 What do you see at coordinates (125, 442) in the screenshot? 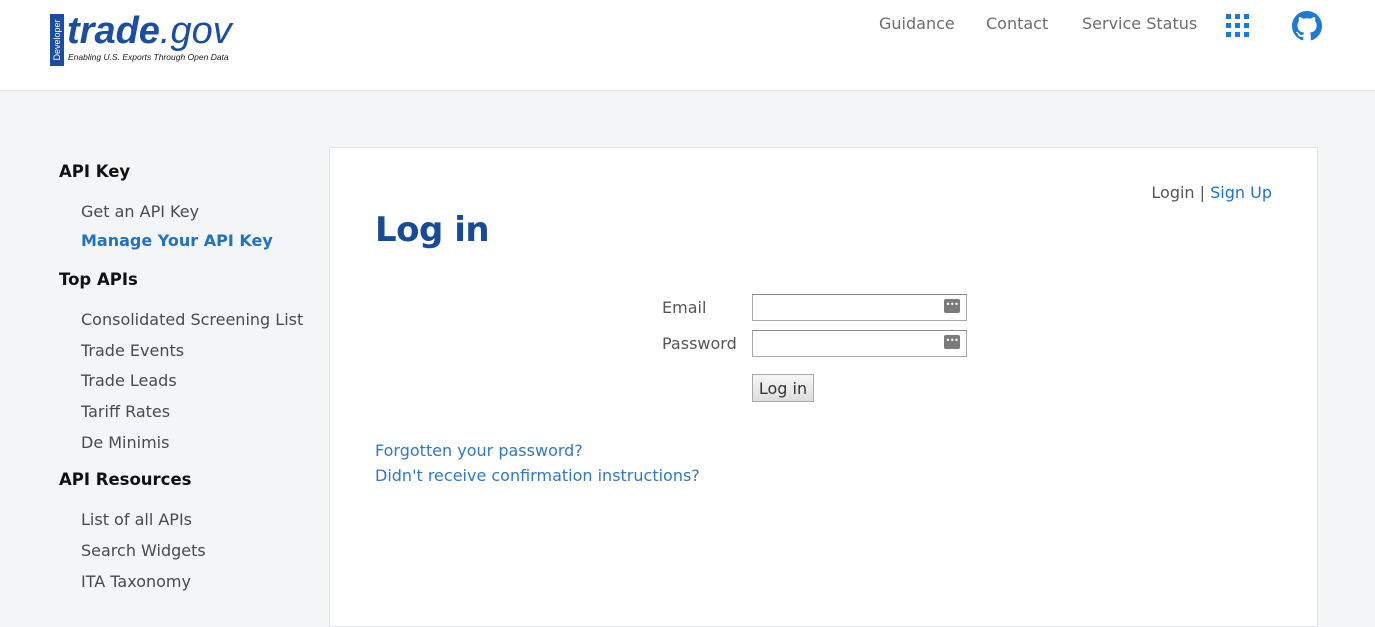
I see `sidebar-item-de-minimis: De Minimis` at bounding box center [125, 442].